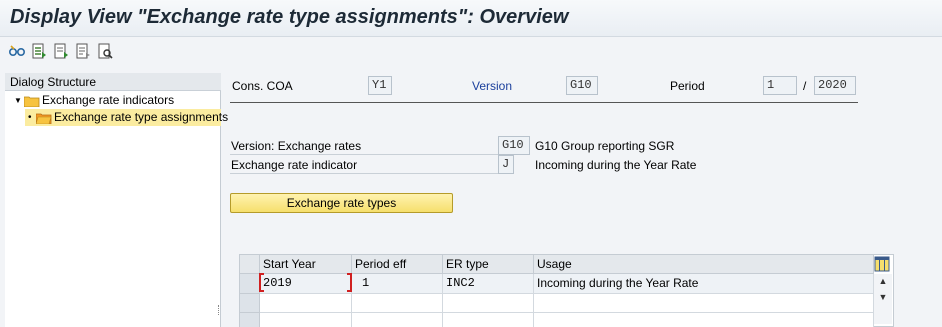 The width and height of the screenshot is (942, 327). I want to click on column-header-usage: Usage, so click(704, 264).